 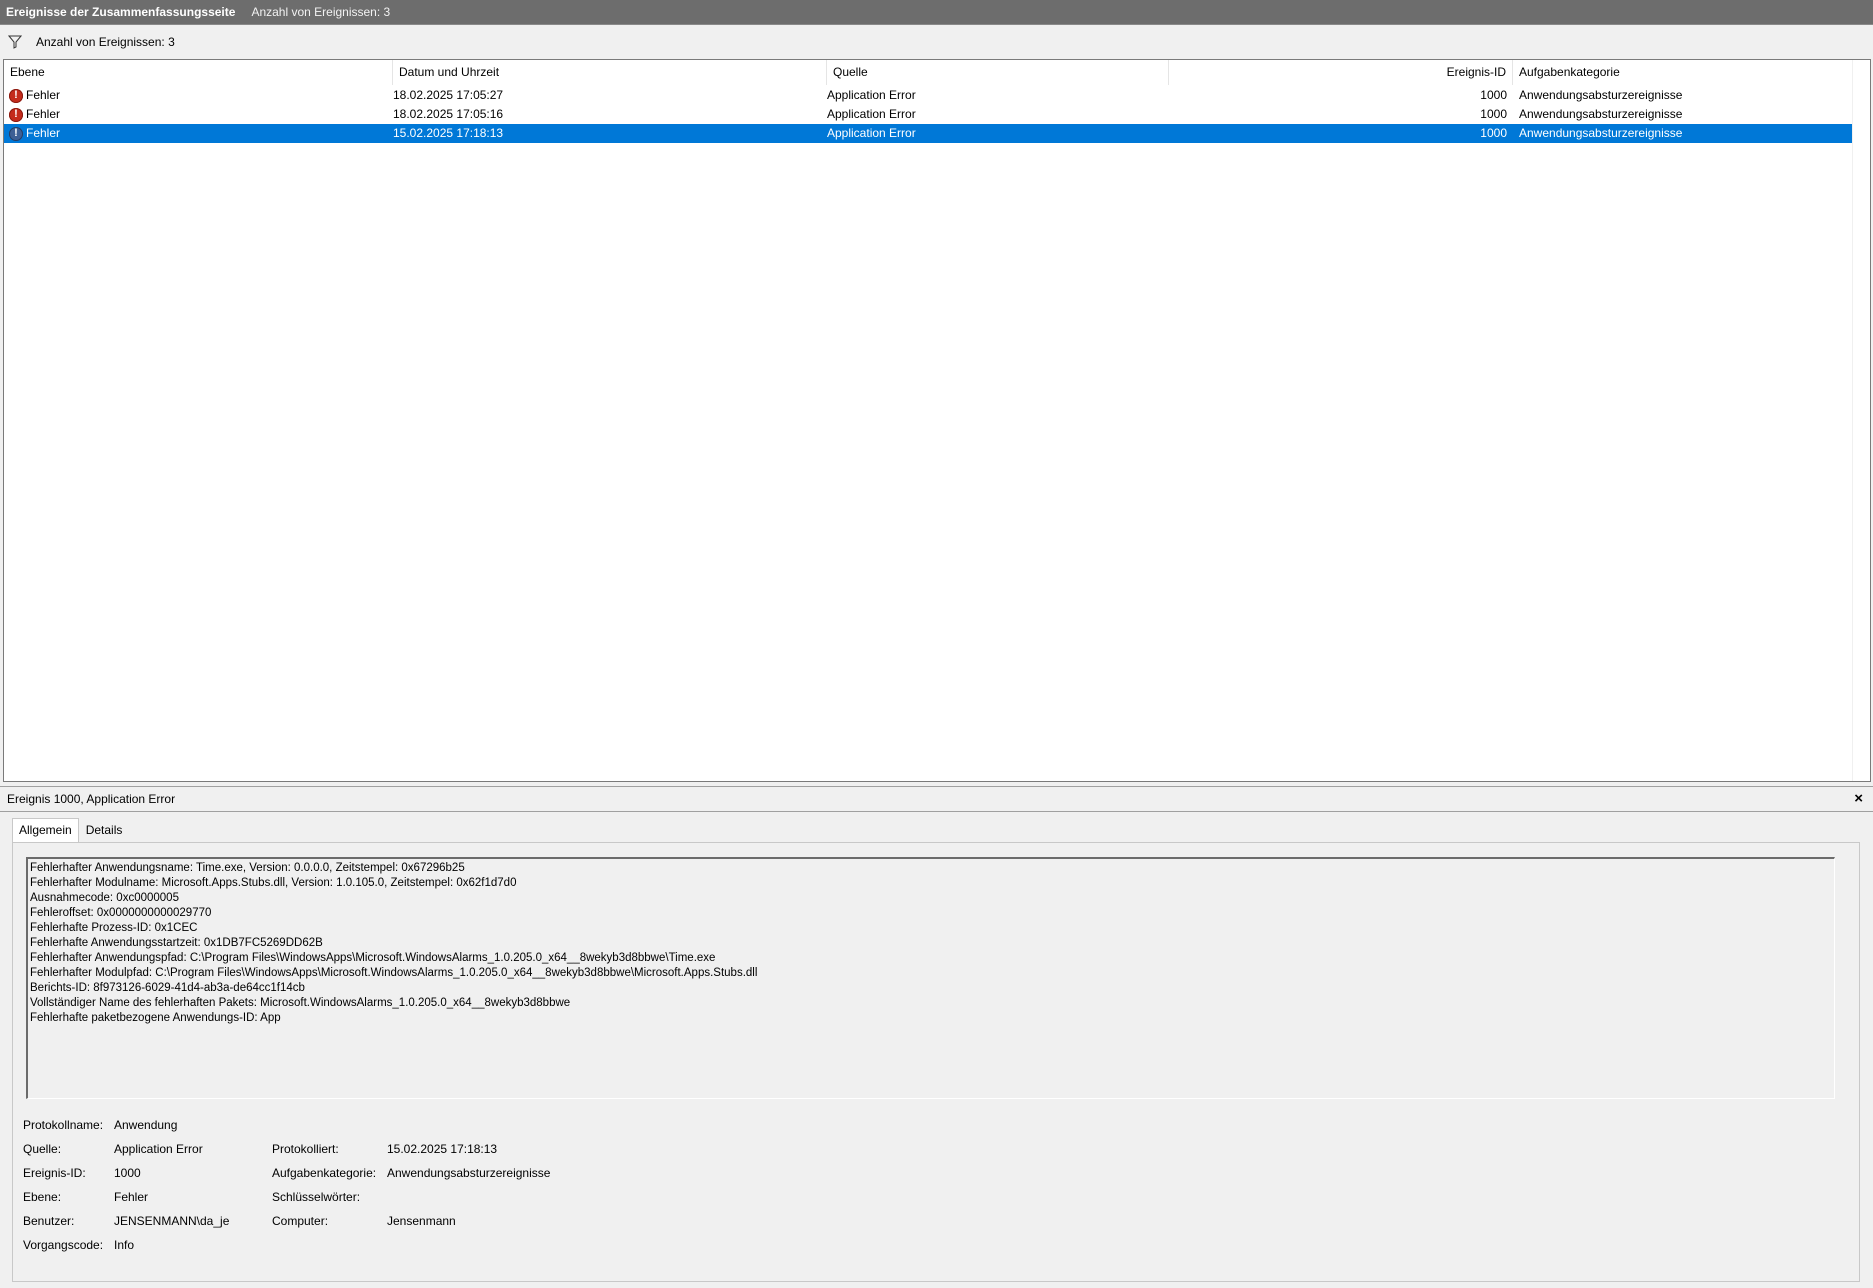 I want to click on row-datetime: 18.02.2025 17:05:16, so click(x=448, y=114).